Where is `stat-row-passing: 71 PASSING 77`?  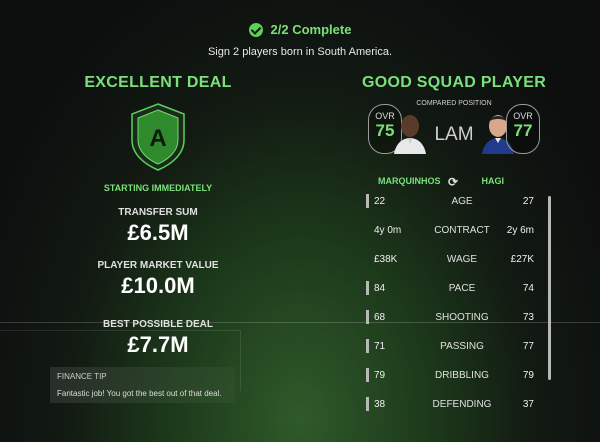 stat-row-passing: 71 PASSING 77 is located at coordinates (458, 349).